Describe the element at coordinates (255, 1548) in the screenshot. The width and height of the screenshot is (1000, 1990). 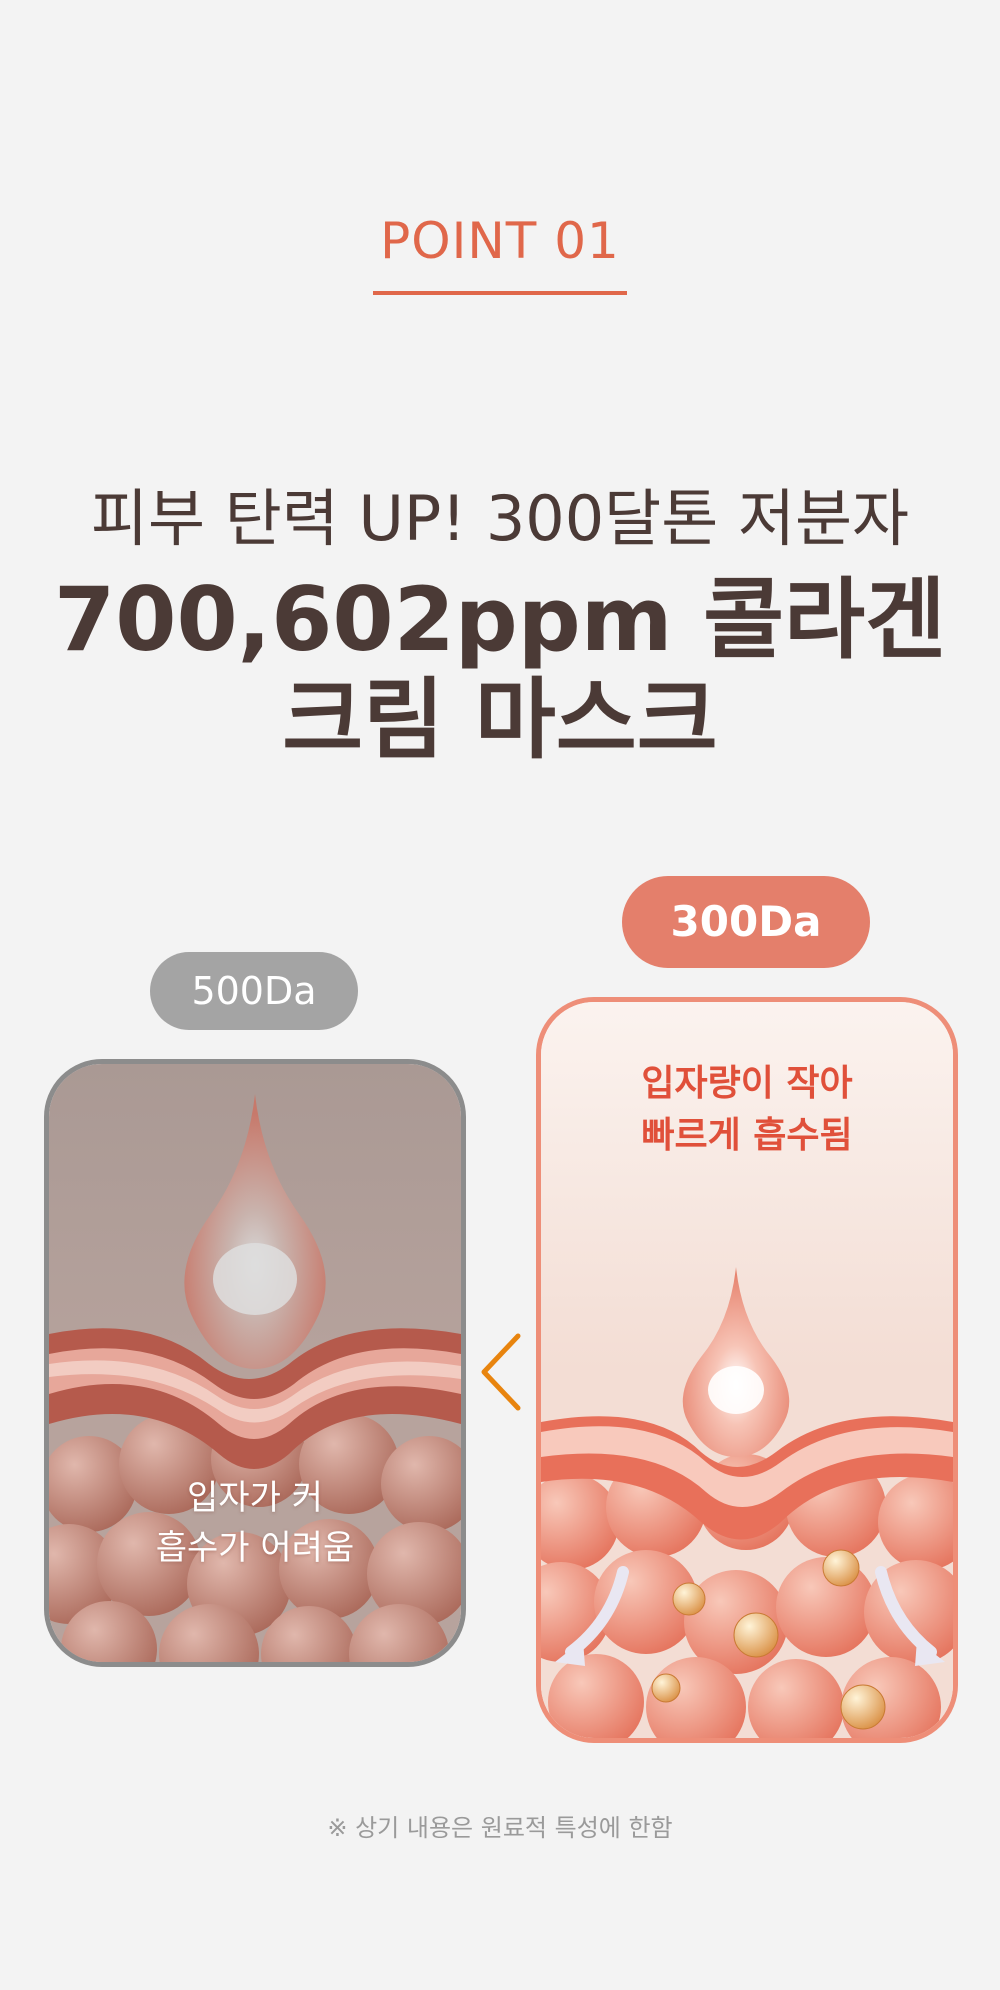
I see `caption-500da-line-2: 흡수가 어려움` at that location.